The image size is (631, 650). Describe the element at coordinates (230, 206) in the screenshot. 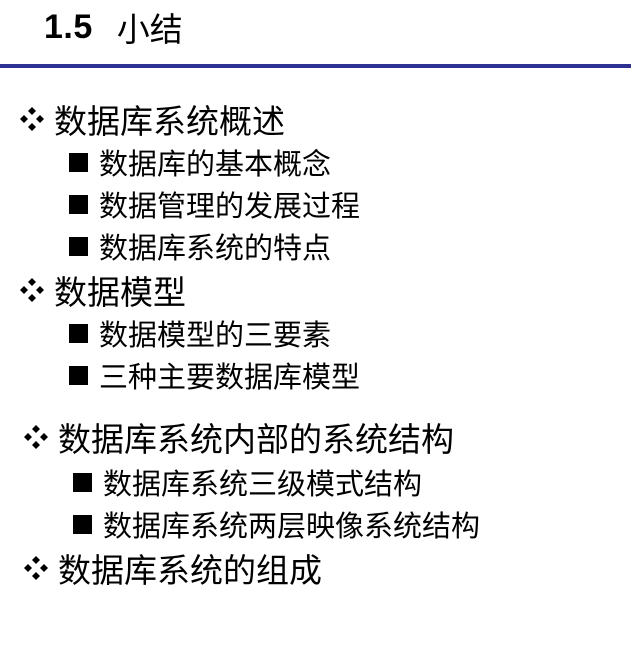

I see `list-item-label: 数据管理的发展过程` at that location.